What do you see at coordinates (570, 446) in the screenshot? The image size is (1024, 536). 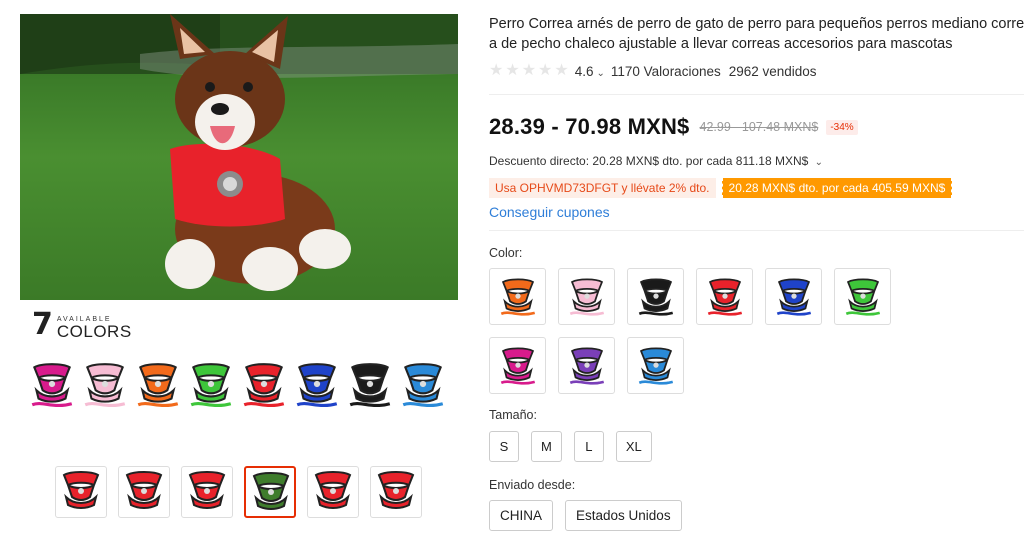 I see `size-options: S M L XL` at bounding box center [570, 446].